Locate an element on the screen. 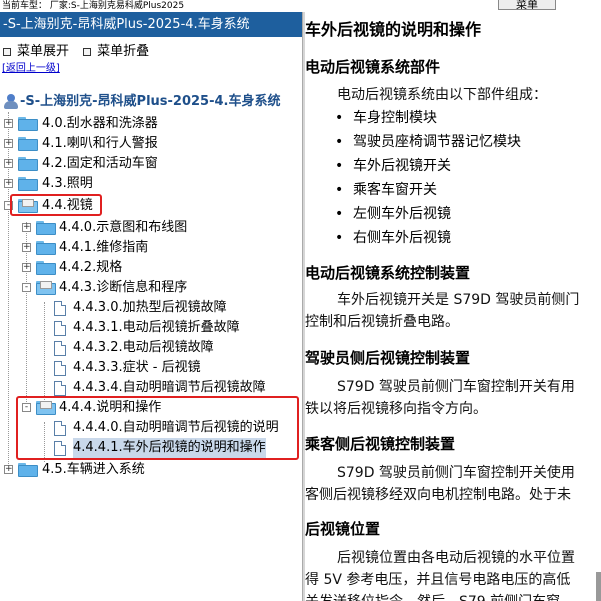 Image resolution: width=601 pixels, height=601 pixels. expand-all-label: 菜单展开 is located at coordinates (43, 51).